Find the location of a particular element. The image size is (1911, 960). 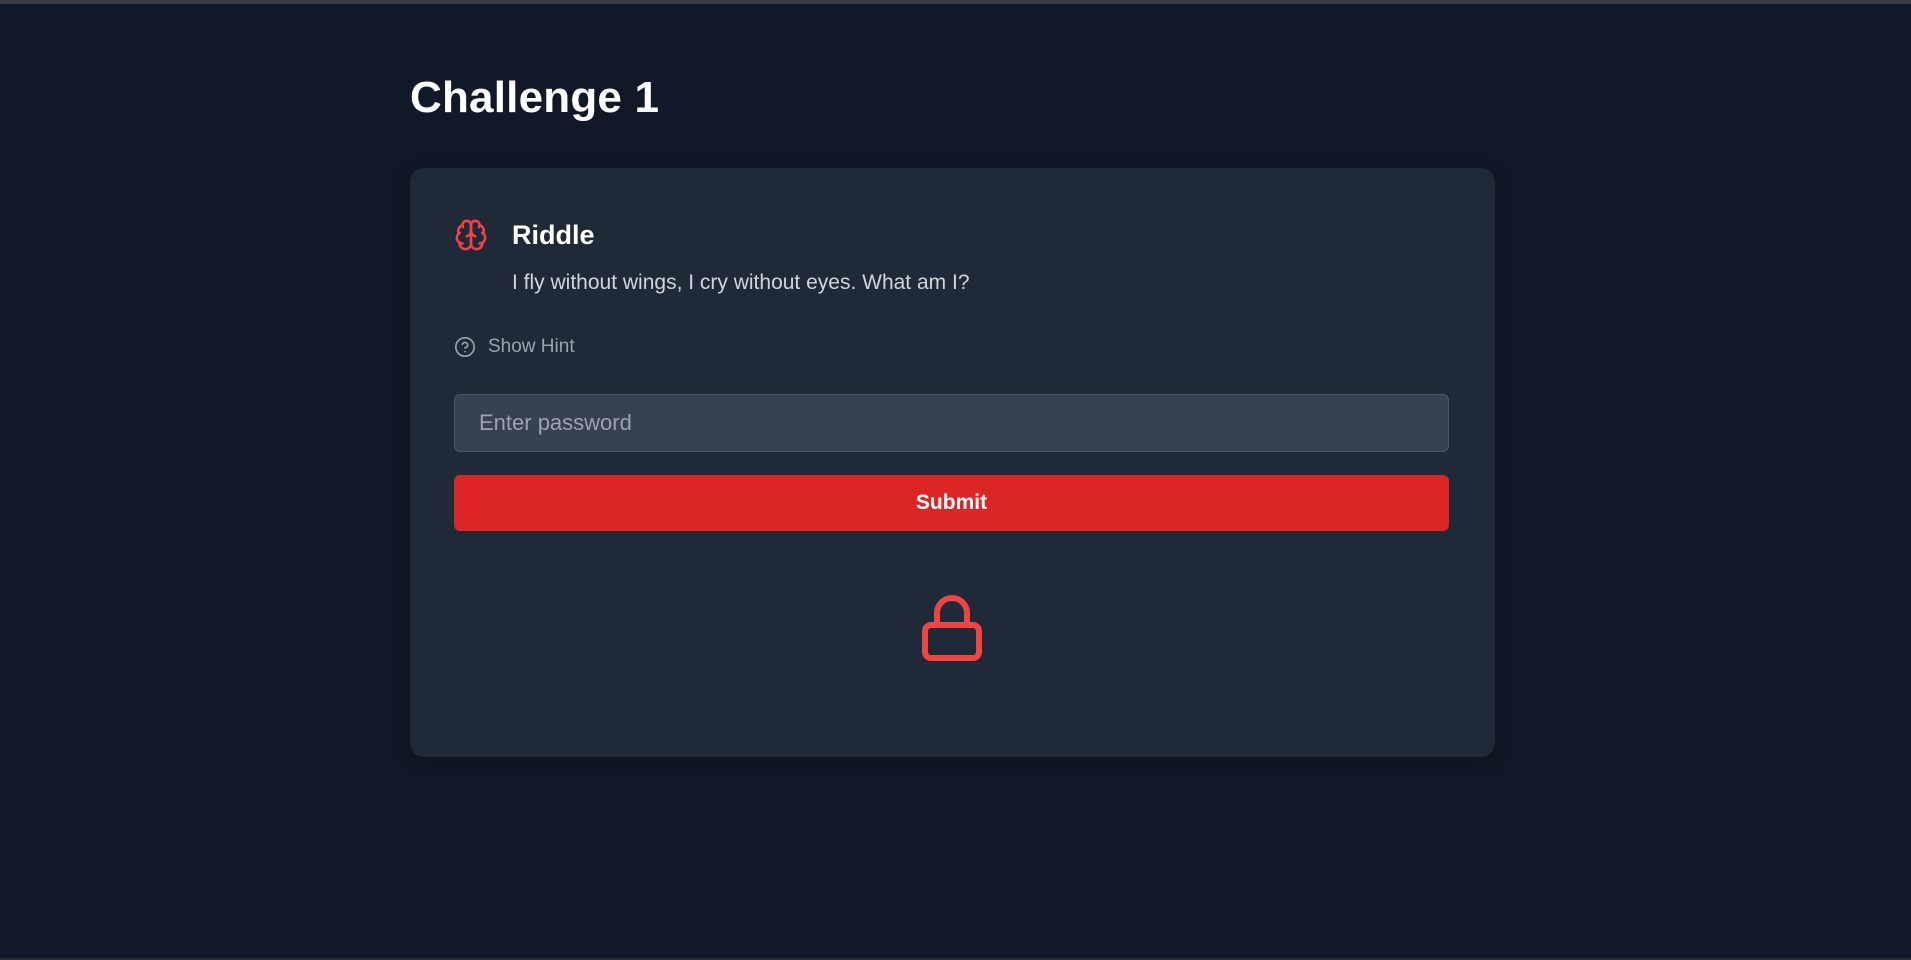

password-input is located at coordinates (951, 423).